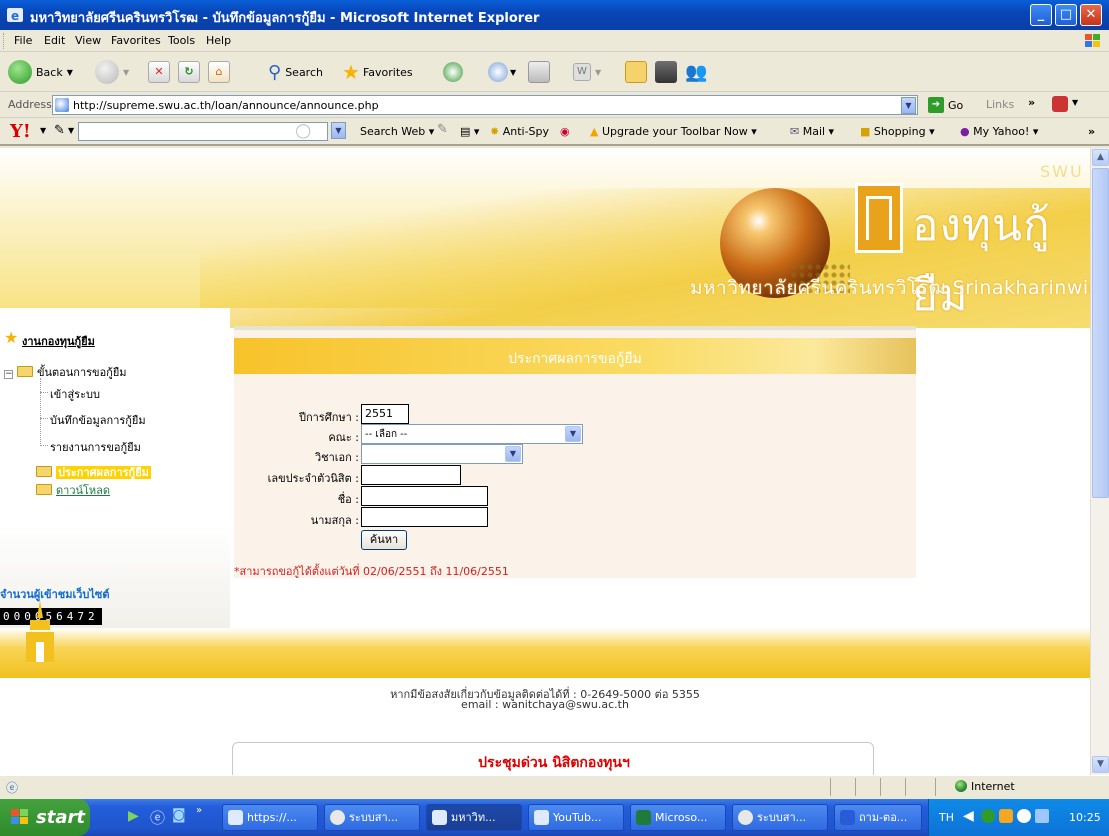 This screenshot has width=1109, height=836. Describe the element at coordinates (696, 72) in the screenshot. I see `messenger-button: 👥` at that location.